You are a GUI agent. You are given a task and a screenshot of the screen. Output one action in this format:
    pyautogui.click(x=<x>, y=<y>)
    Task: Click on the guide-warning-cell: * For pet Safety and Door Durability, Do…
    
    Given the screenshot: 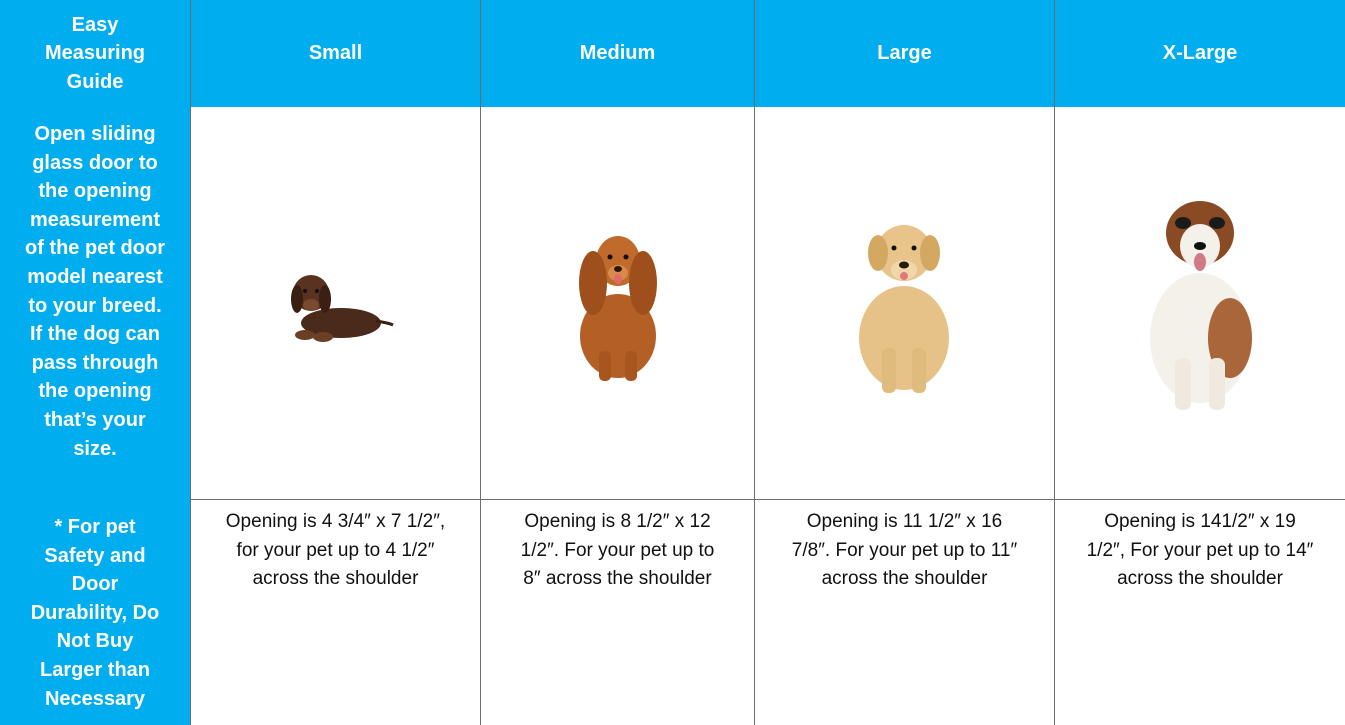 What is the action you would take?
    pyautogui.click(x=95, y=612)
    